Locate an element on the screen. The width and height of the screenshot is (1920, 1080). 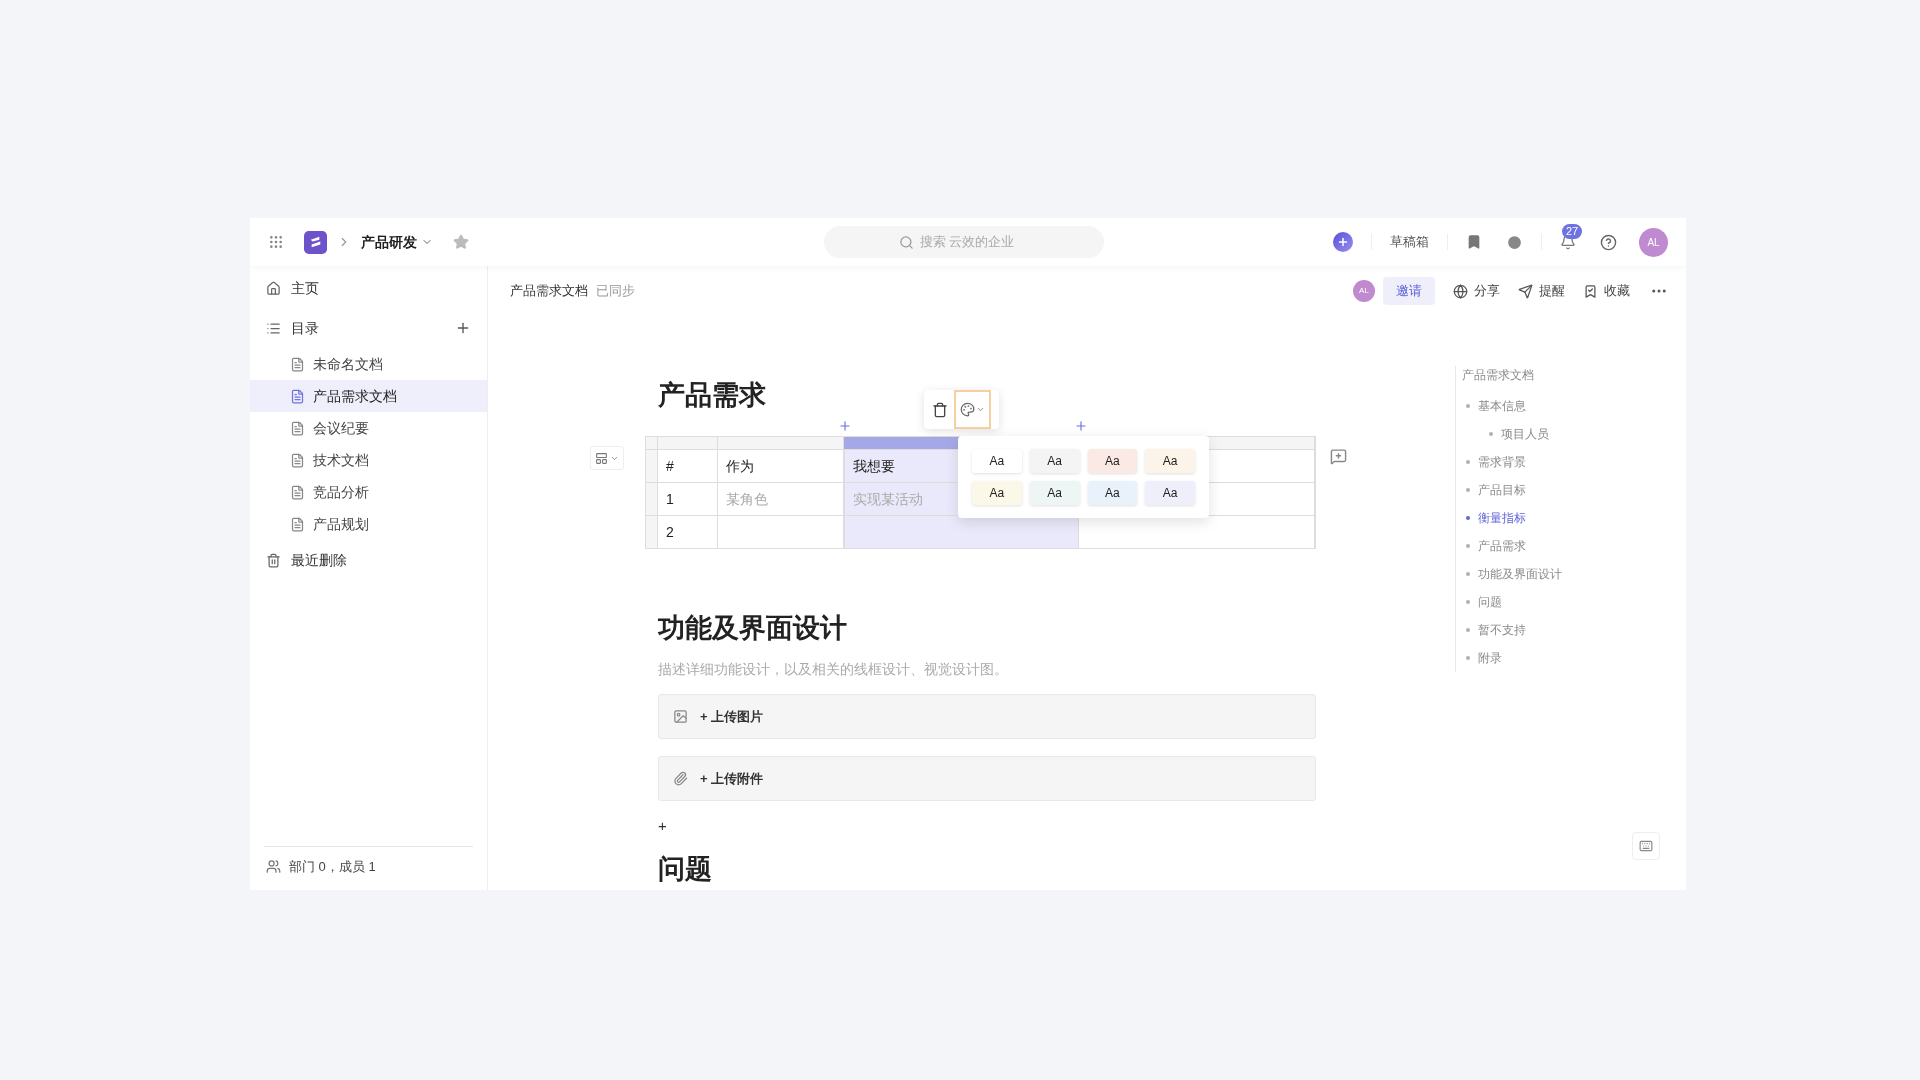
collaborator-avatar: AL is located at coordinates (1364, 291).